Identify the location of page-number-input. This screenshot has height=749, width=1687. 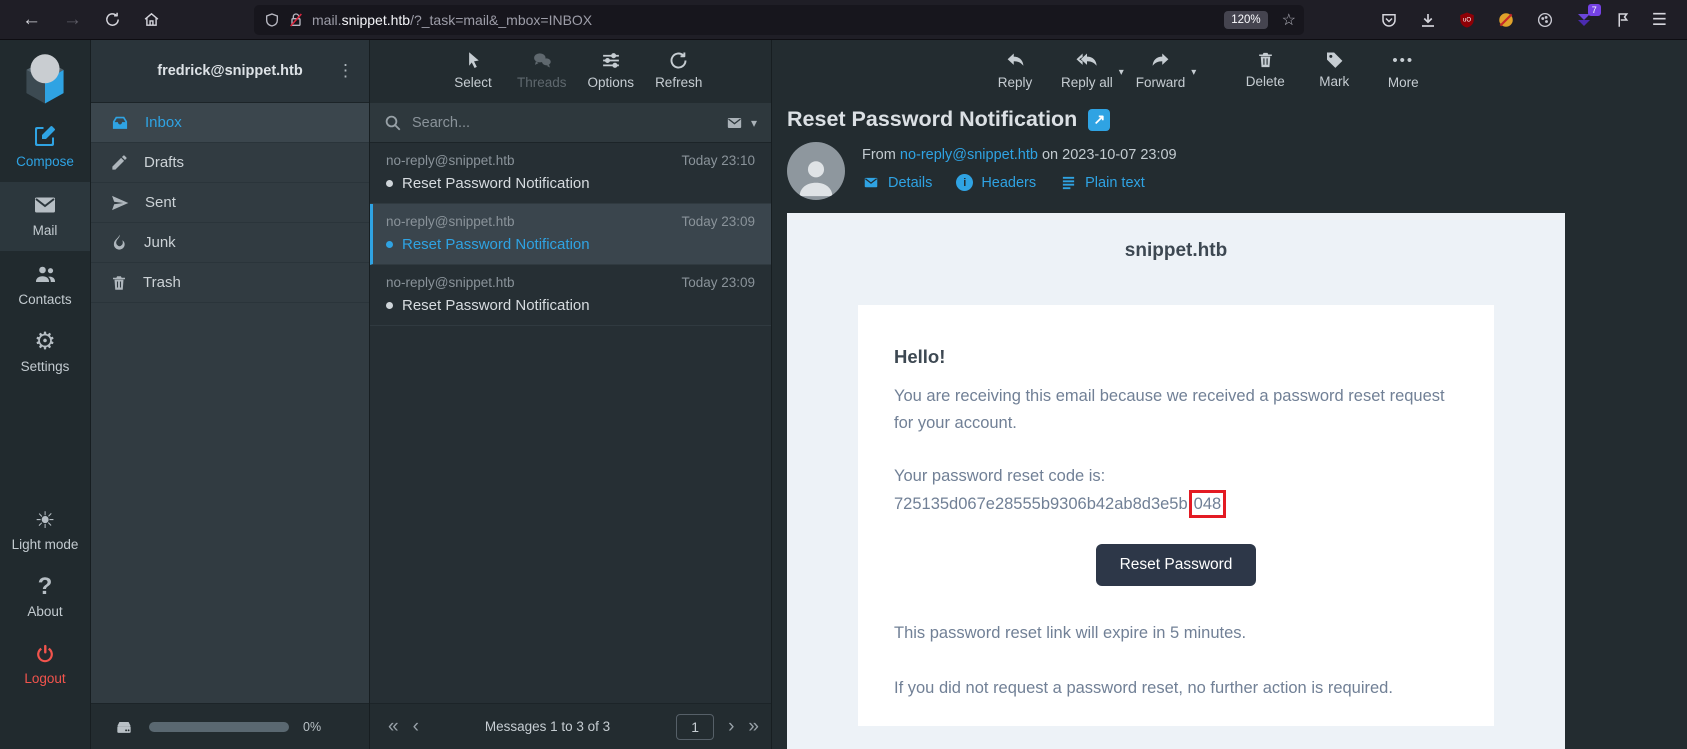
(695, 726).